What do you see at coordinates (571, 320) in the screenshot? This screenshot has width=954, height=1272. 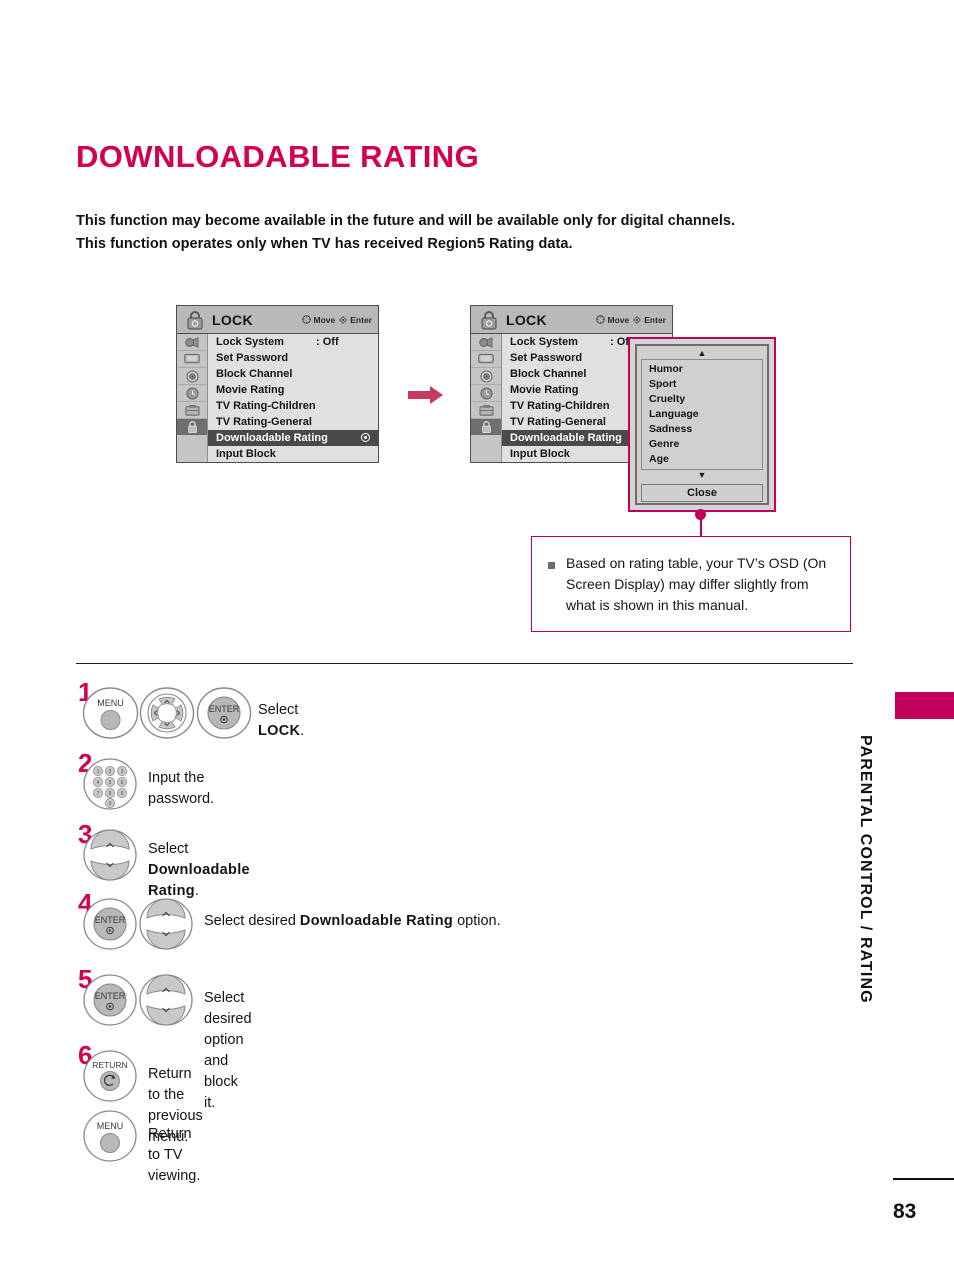 I see `osd-header: LOCK Move Enter` at bounding box center [571, 320].